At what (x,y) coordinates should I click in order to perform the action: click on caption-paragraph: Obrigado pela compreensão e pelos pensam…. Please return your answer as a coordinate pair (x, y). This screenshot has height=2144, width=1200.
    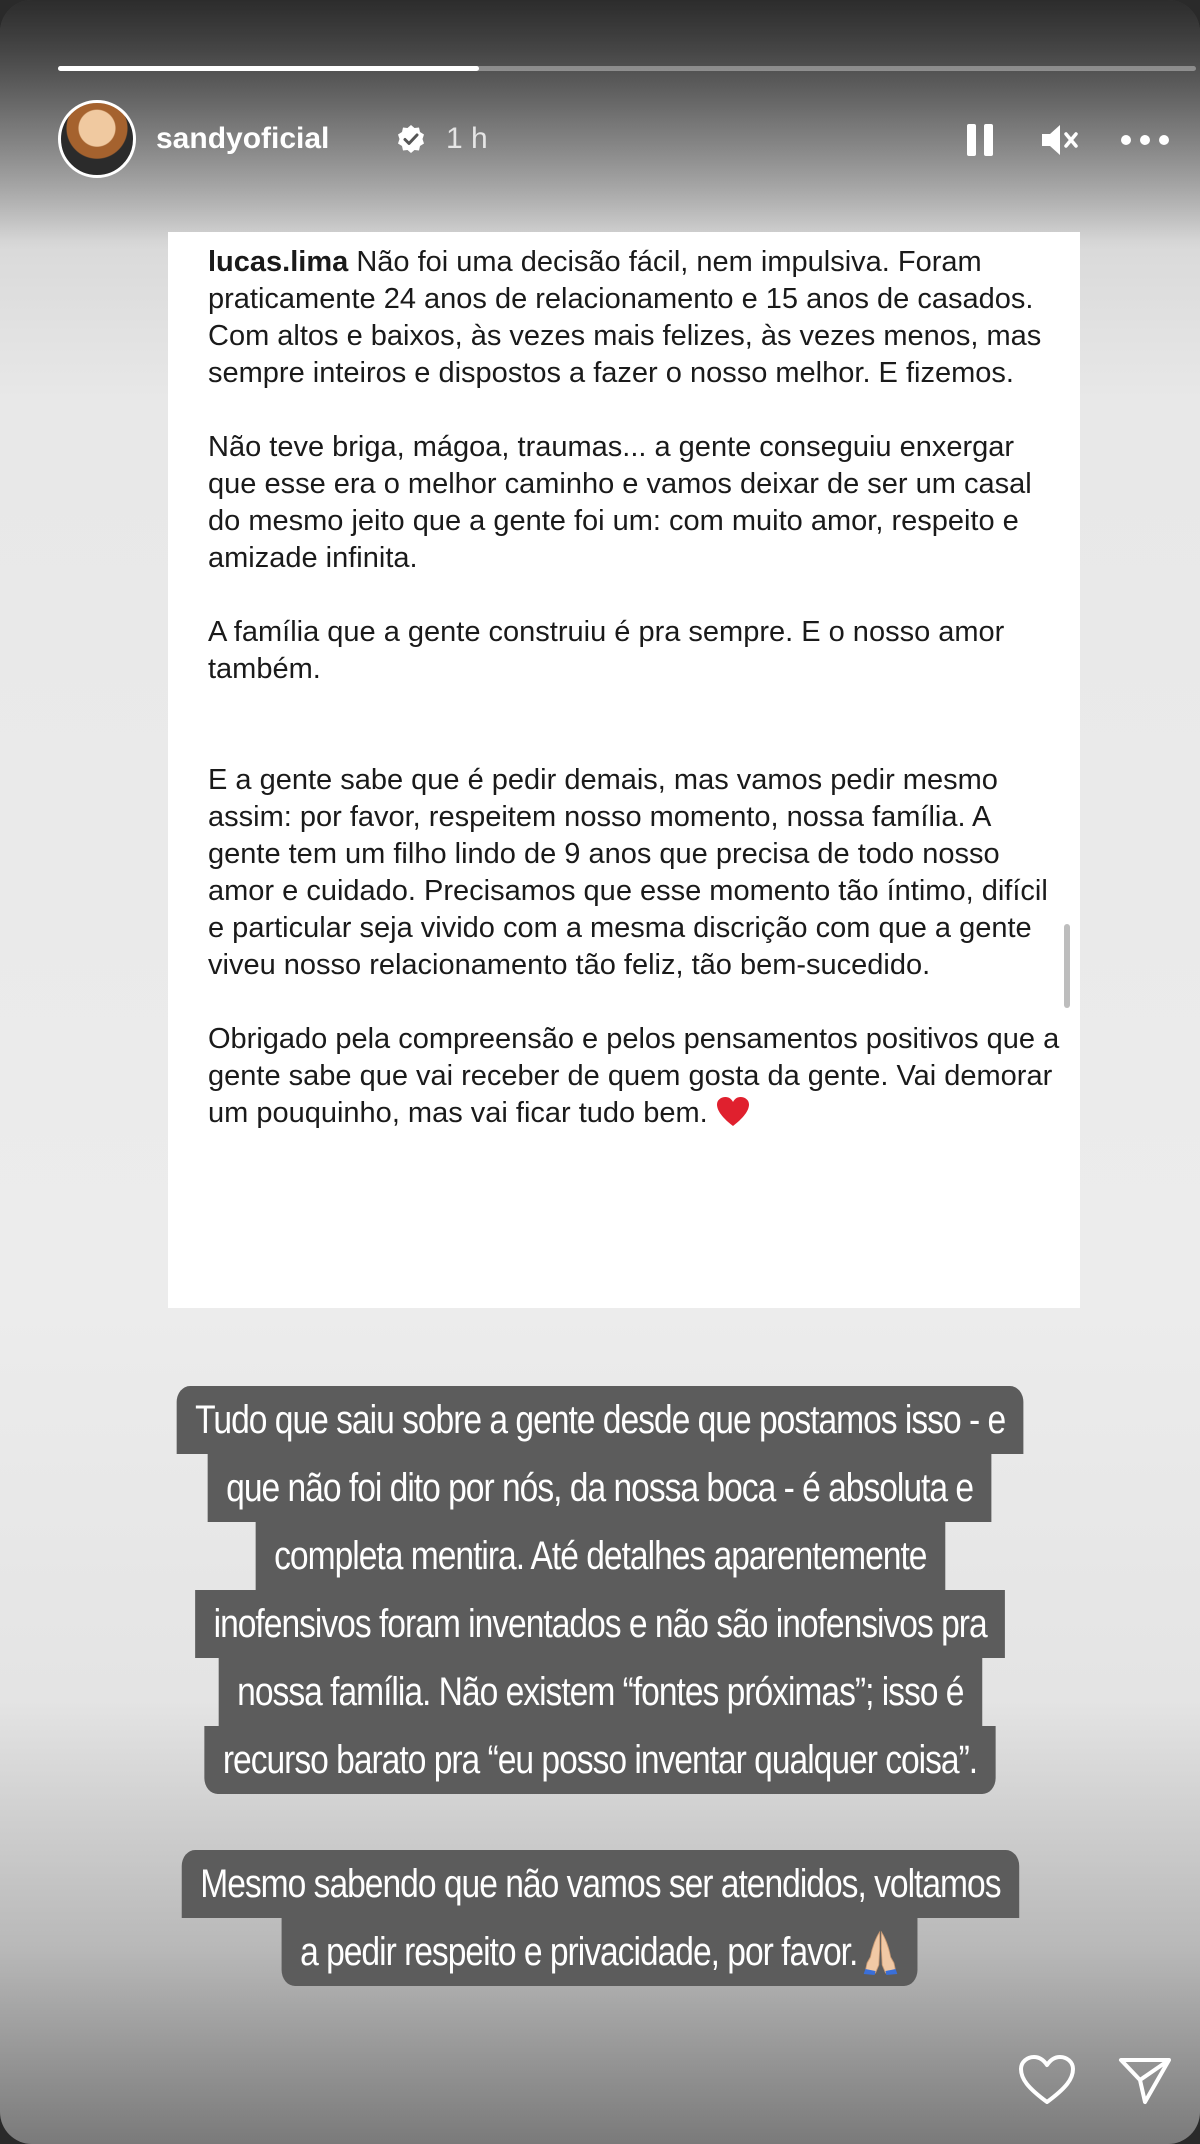
    Looking at the image, I should click on (638, 1076).